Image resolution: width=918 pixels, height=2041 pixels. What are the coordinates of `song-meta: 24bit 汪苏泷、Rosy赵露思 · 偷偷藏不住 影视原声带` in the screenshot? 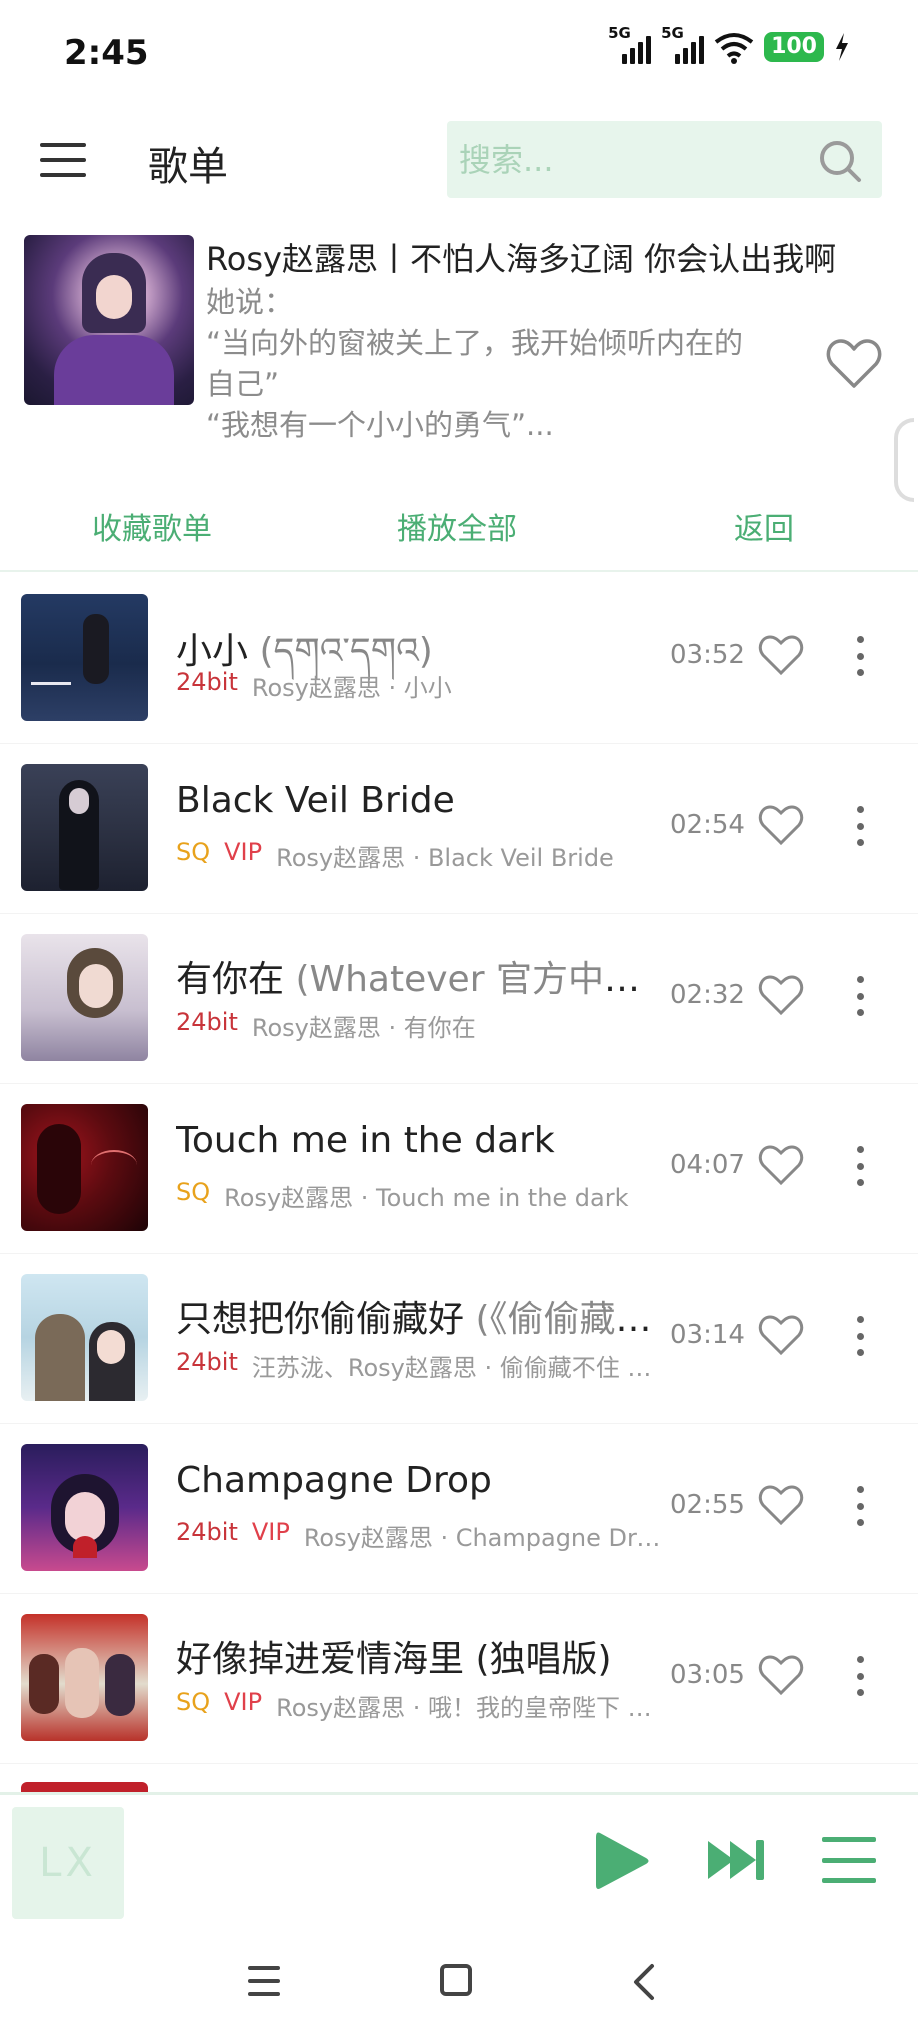 It's located at (421, 1365).